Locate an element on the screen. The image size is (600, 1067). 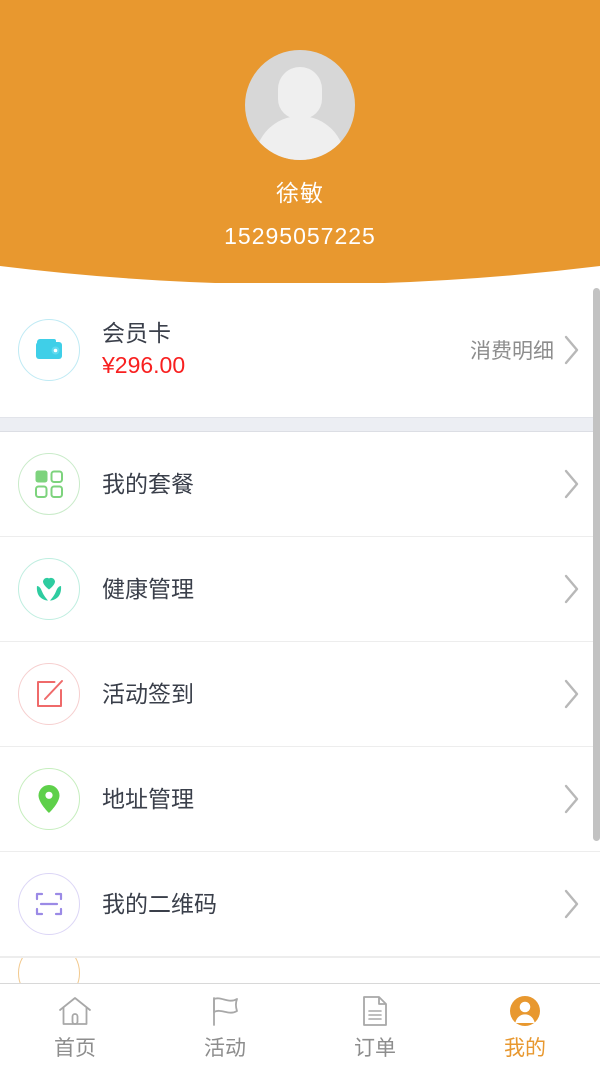
home-icon is located at coordinates (75, 1011).